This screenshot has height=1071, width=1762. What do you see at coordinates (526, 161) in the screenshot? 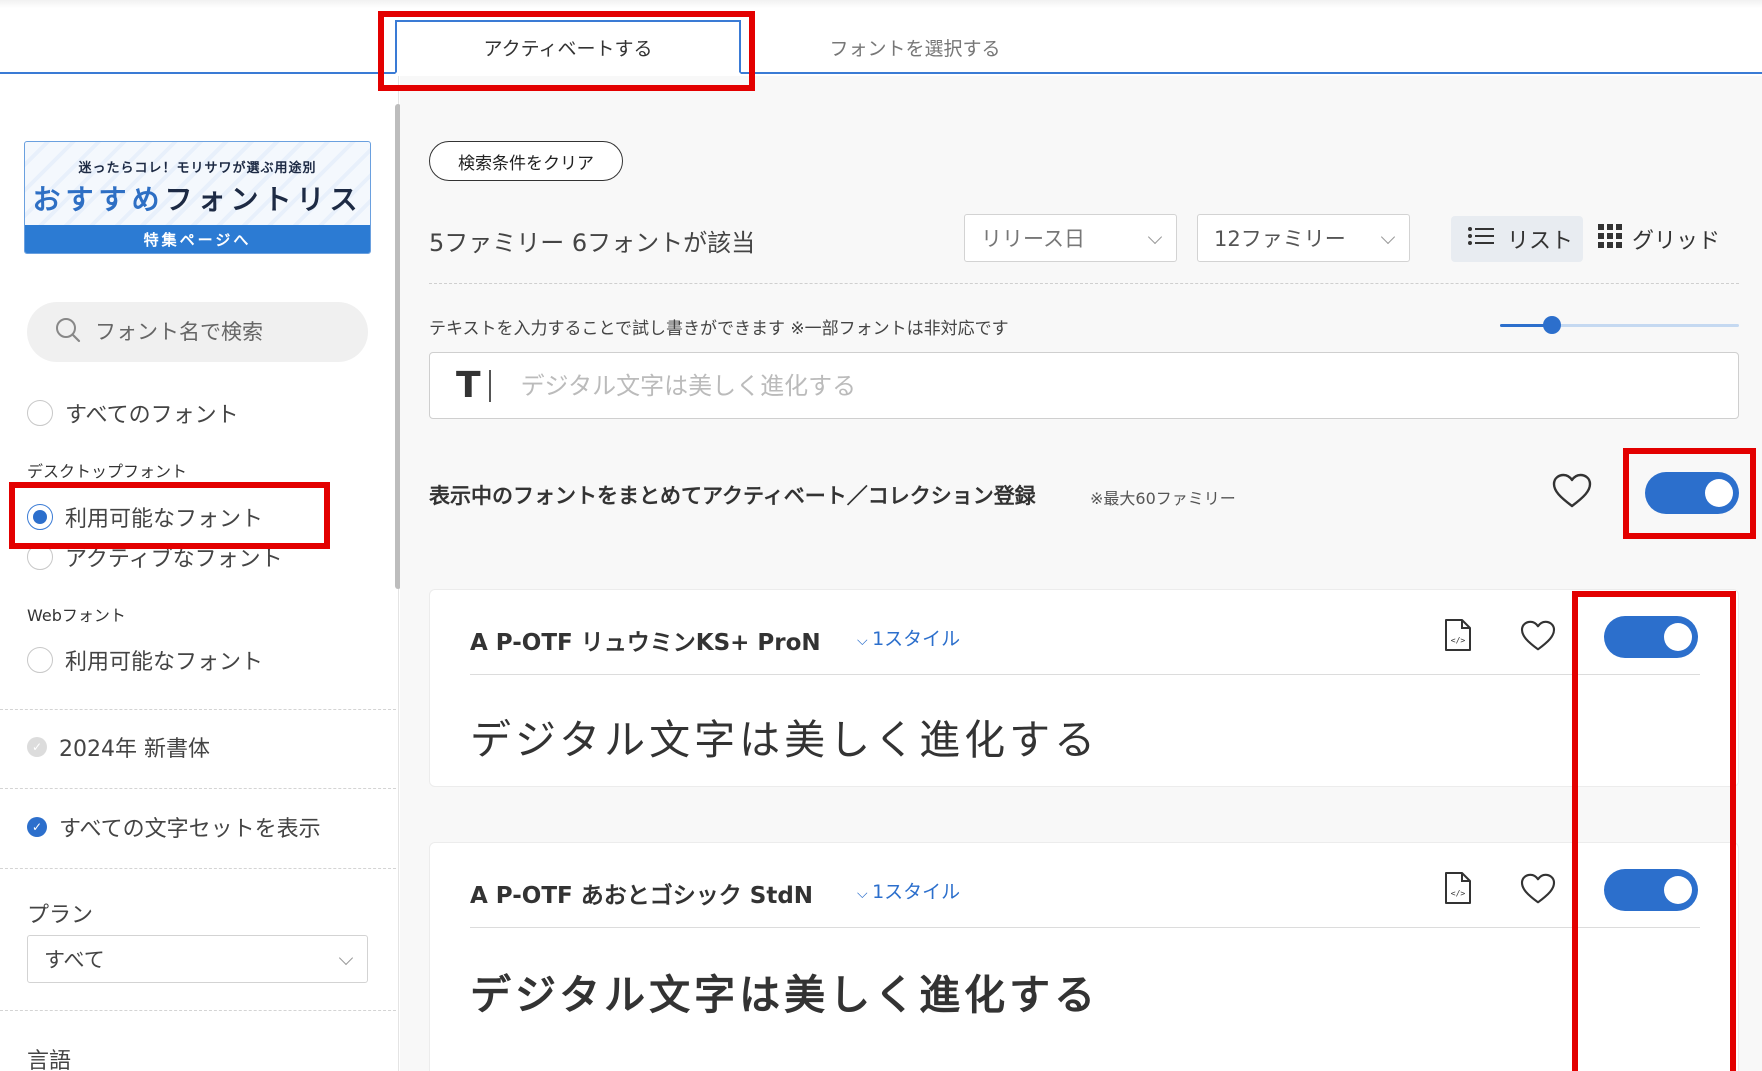
I see `clear-filters-button: 検索条件をクリア` at bounding box center [526, 161].